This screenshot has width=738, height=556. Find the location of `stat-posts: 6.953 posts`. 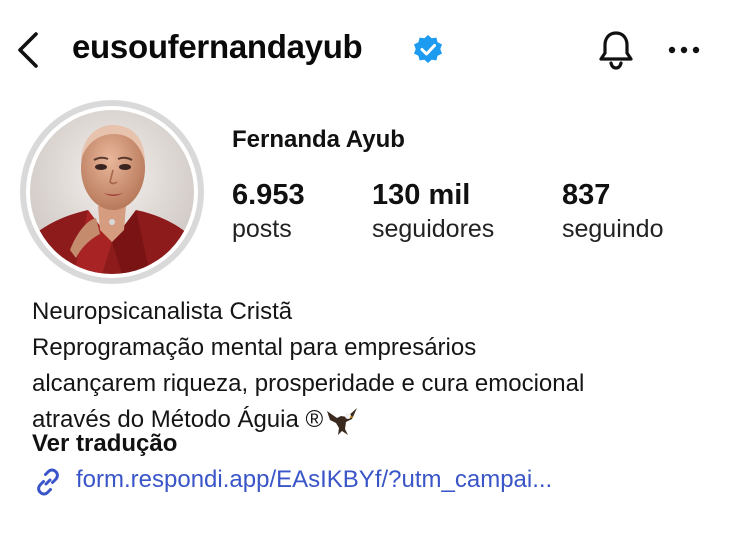

stat-posts: 6.953 posts is located at coordinates (268, 212).